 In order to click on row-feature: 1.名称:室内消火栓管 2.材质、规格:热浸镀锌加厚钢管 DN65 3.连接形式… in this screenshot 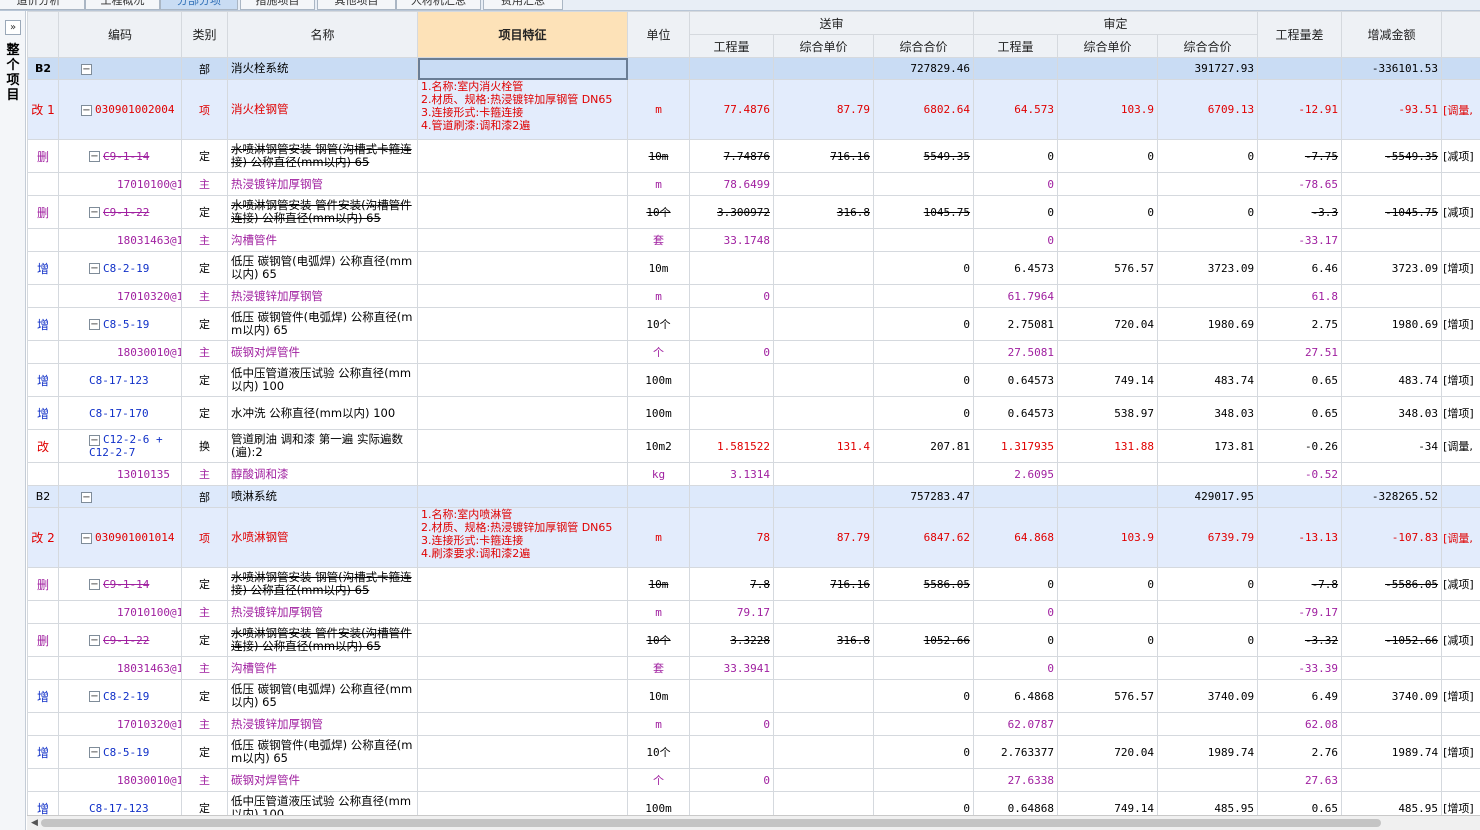, I will do `click(522, 109)`.